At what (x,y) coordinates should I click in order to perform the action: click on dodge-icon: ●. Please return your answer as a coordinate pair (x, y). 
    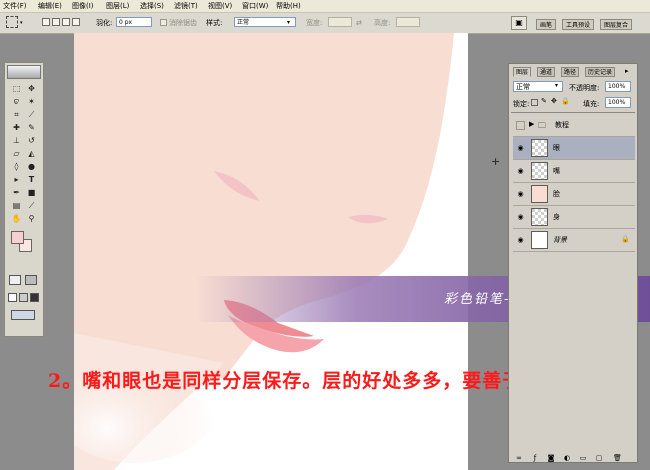
    Looking at the image, I should click on (31, 166).